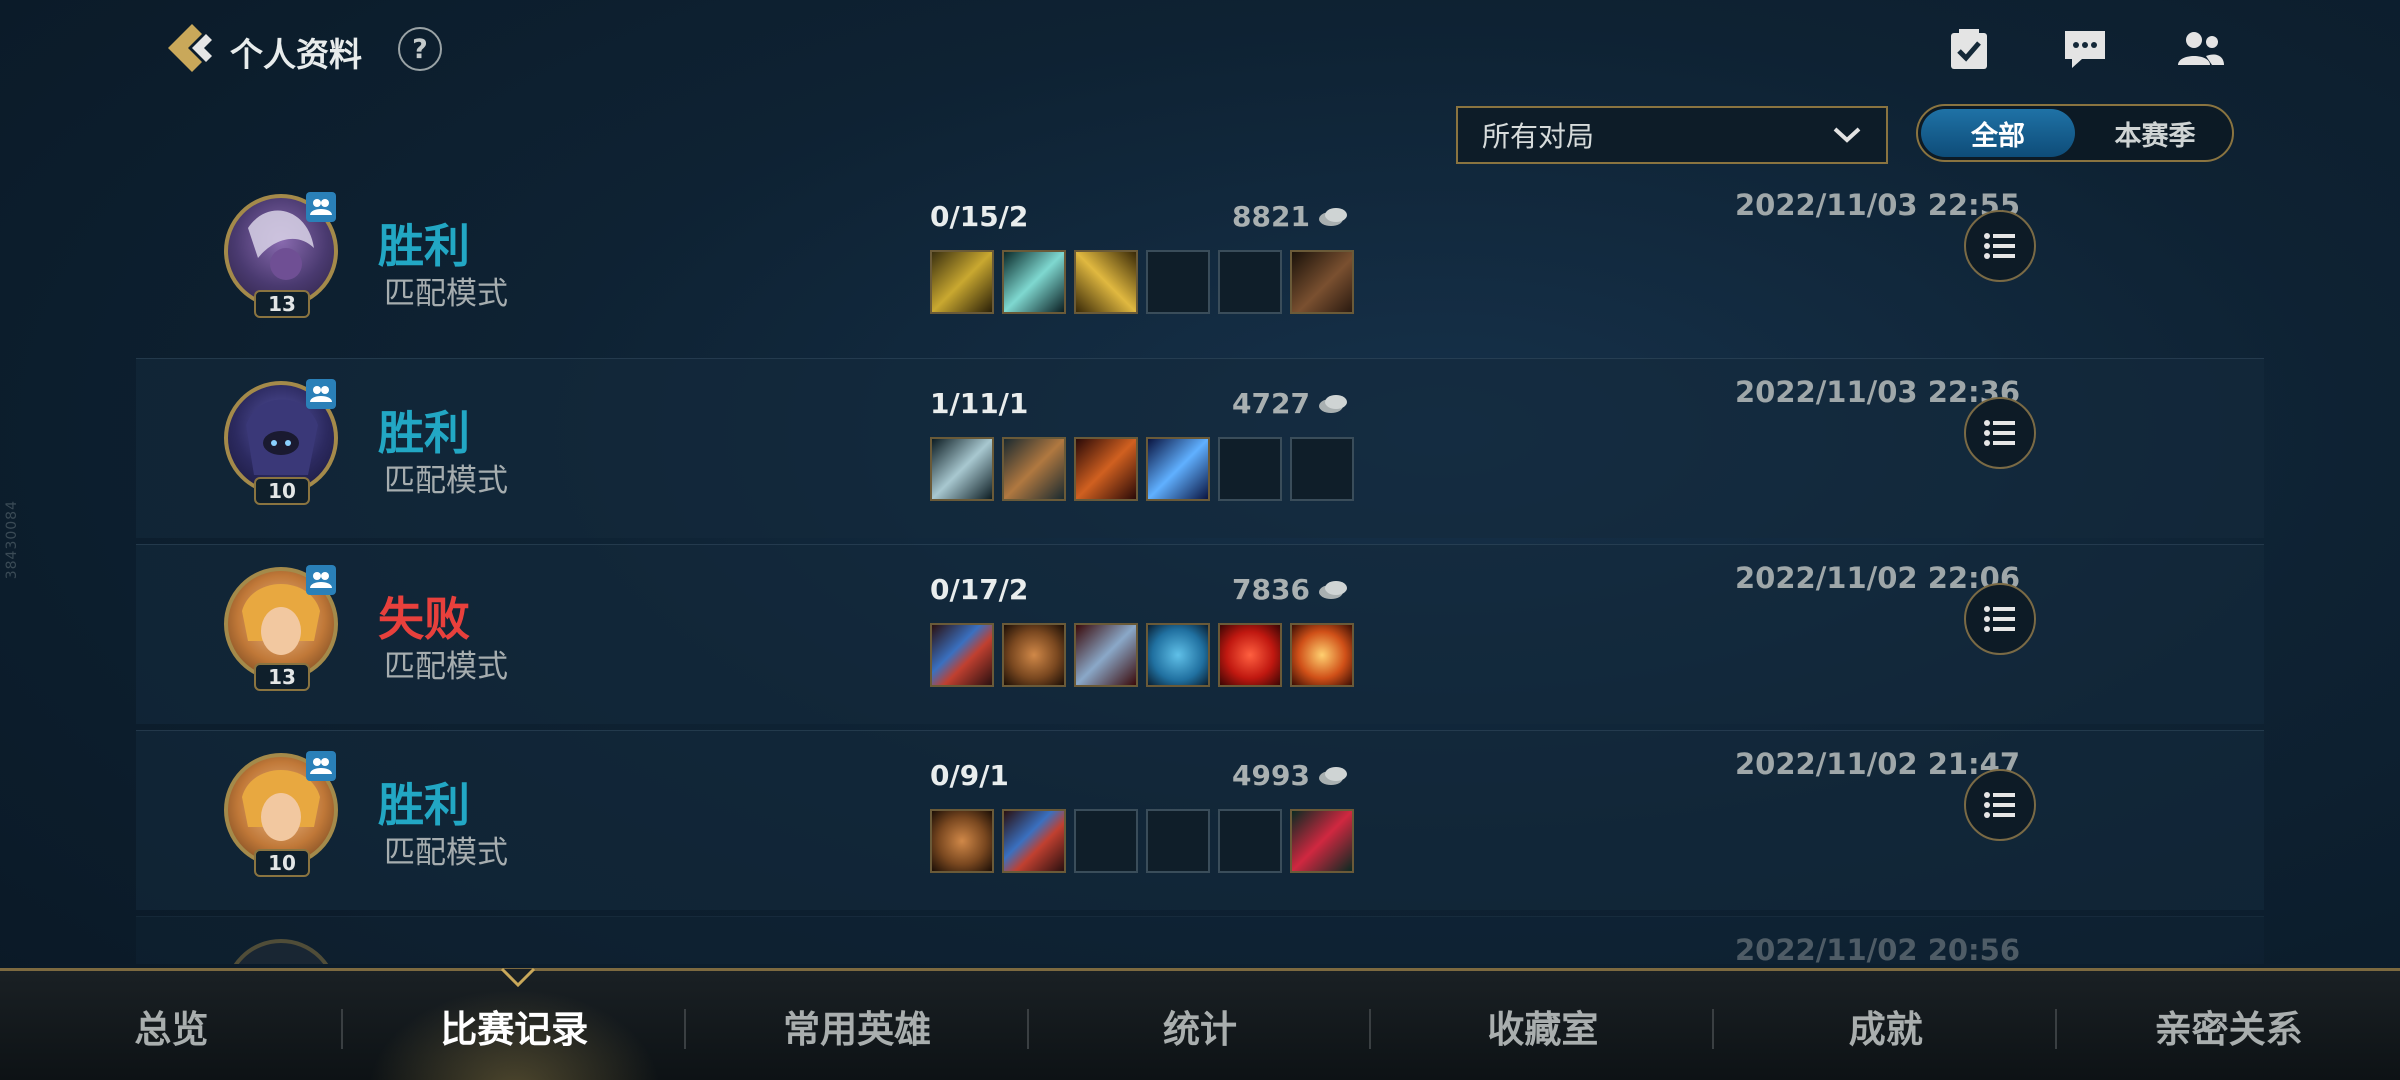 This screenshot has height=1080, width=2400. What do you see at coordinates (979, 589) in the screenshot?
I see `kda-score: 0/17/2` at bounding box center [979, 589].